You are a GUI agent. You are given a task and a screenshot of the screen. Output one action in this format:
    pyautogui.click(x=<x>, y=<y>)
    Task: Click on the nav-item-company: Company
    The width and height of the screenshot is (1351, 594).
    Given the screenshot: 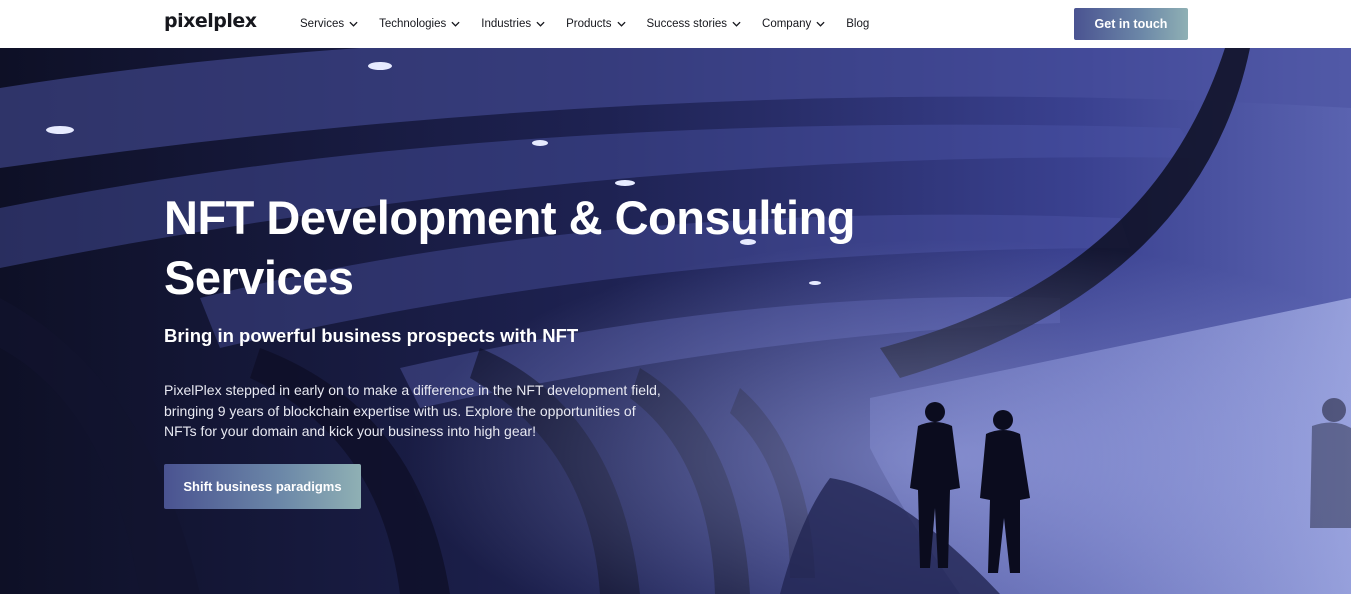 What is the action you would take?
    pyautogui.click(x=793, y=24)
    